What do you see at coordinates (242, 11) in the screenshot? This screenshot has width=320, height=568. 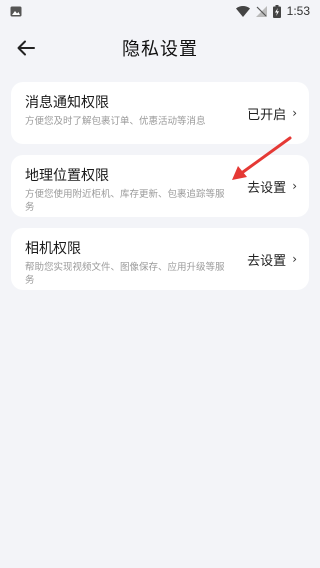 I see `wifi-icon` at bounding box center [242, 11].